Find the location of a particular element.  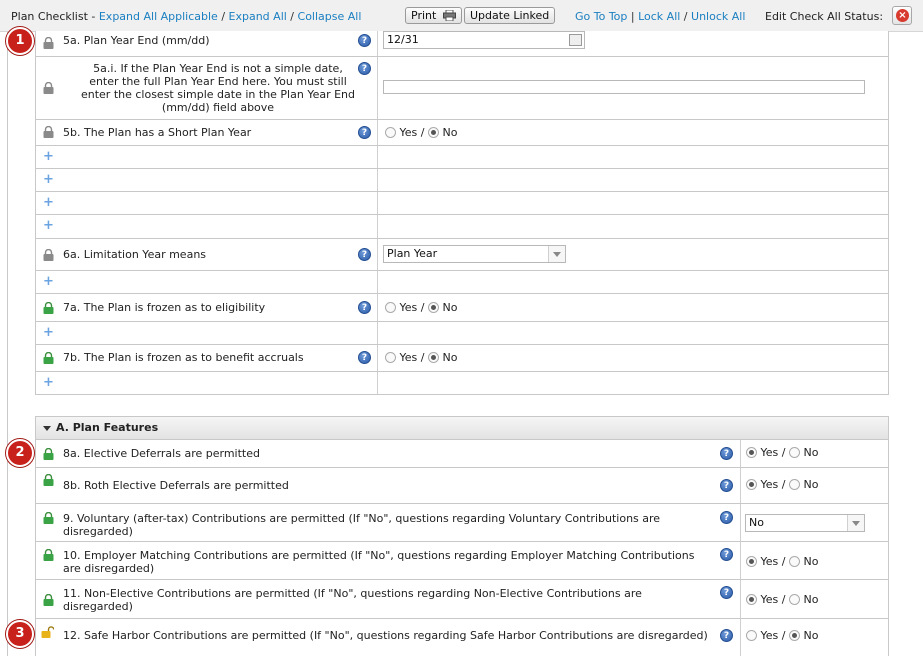

yes-no-radio-group: Yes / No is located at coordinates (421, 132).